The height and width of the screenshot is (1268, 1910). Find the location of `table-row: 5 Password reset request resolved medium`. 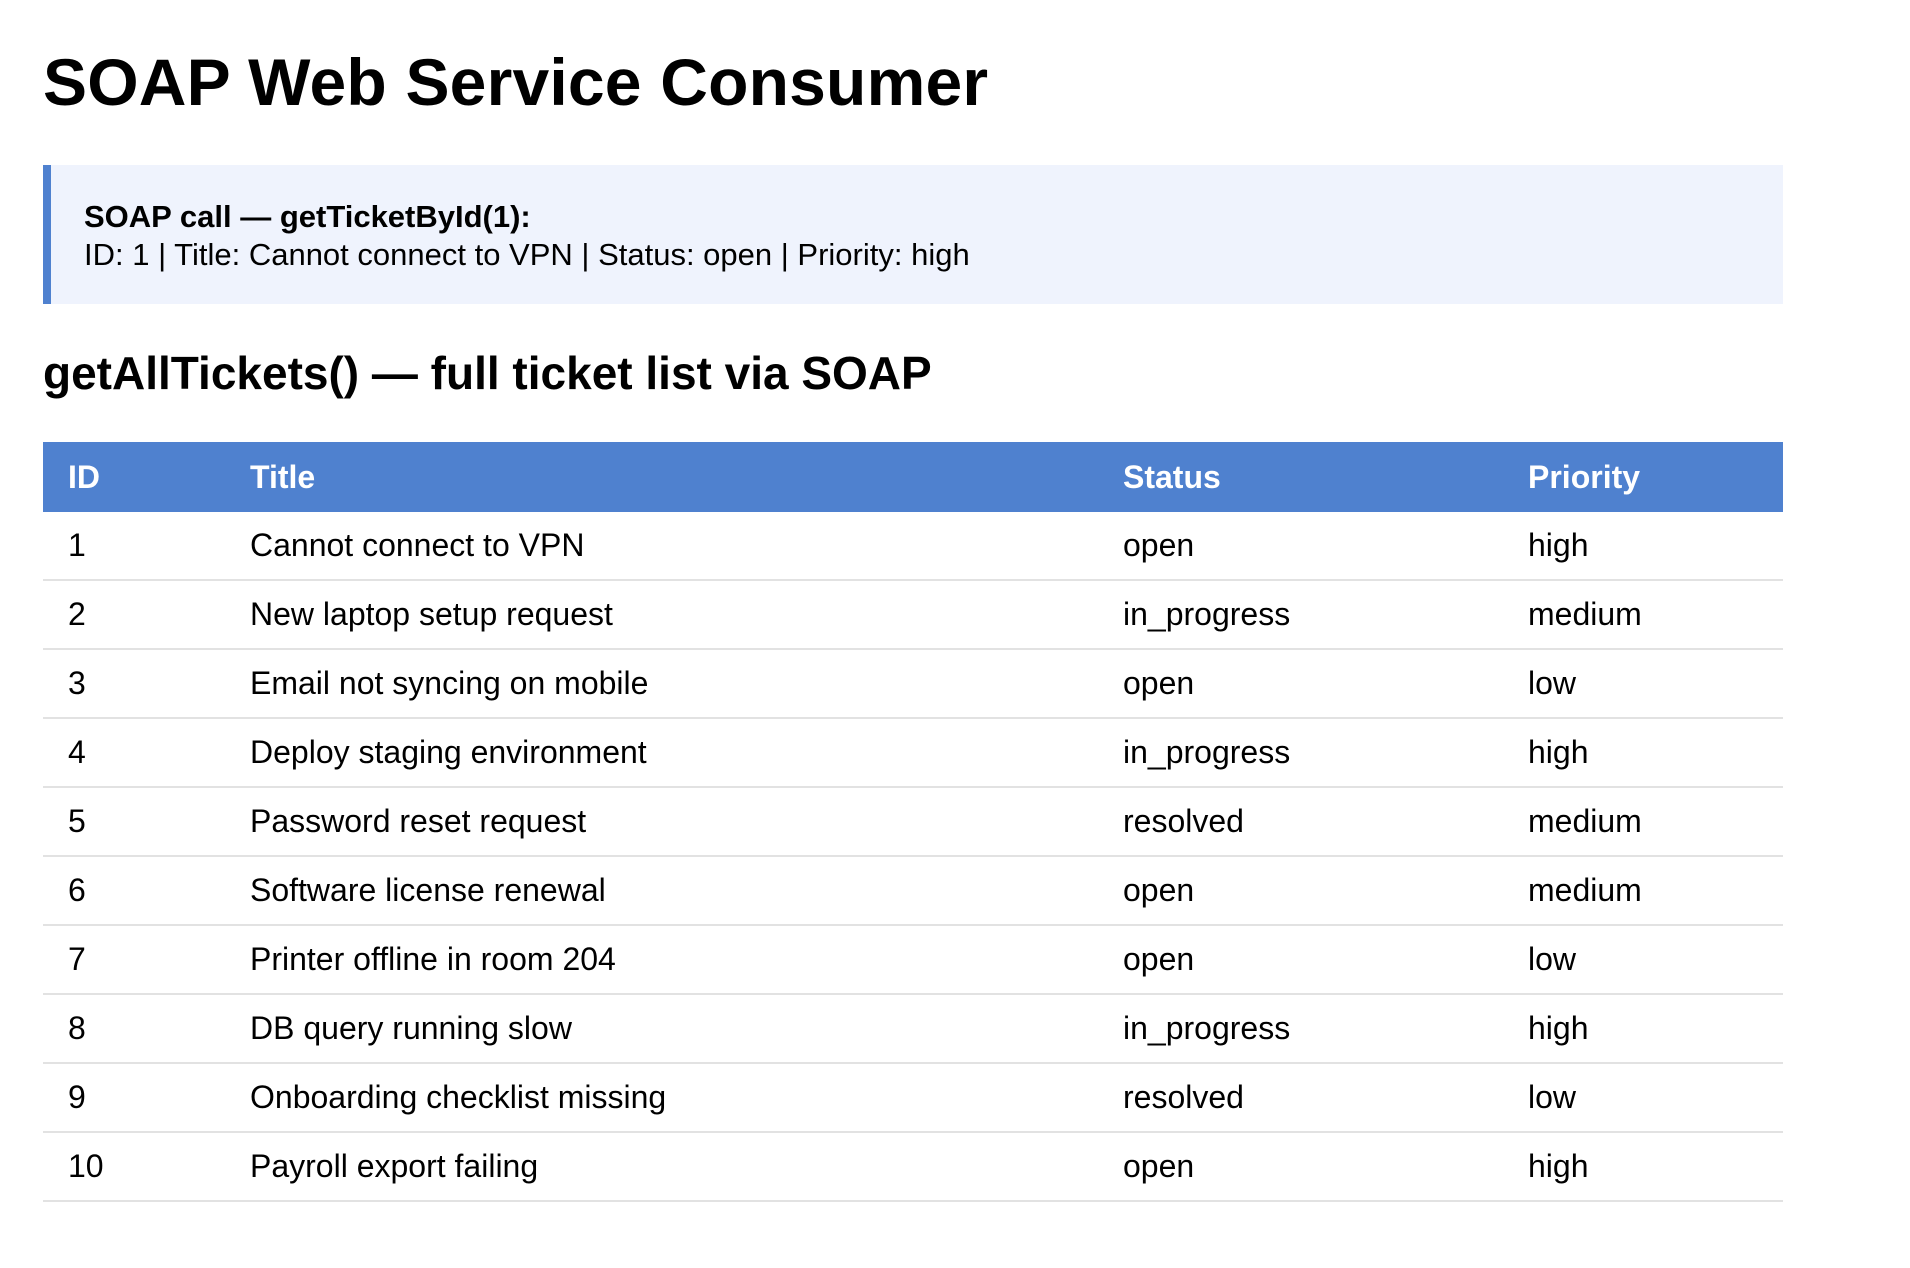

table-row: 5 Password reset request resolved medium is located at coordinates (913, 822).